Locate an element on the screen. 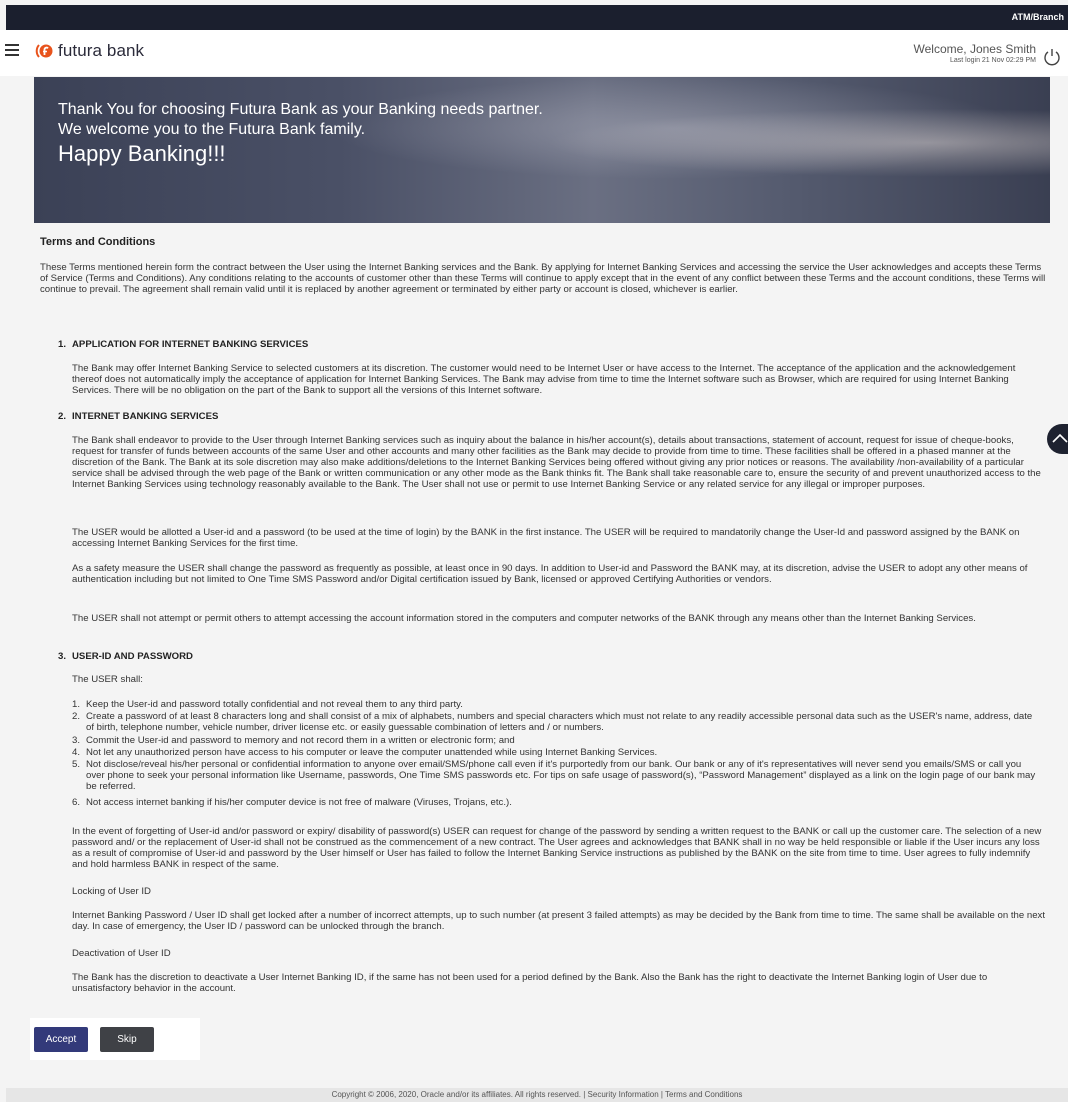 The image size is (1068, 1102). section-3-heading: 3. USER-ID AND PASSWORD is located at coordinates (125, 656).